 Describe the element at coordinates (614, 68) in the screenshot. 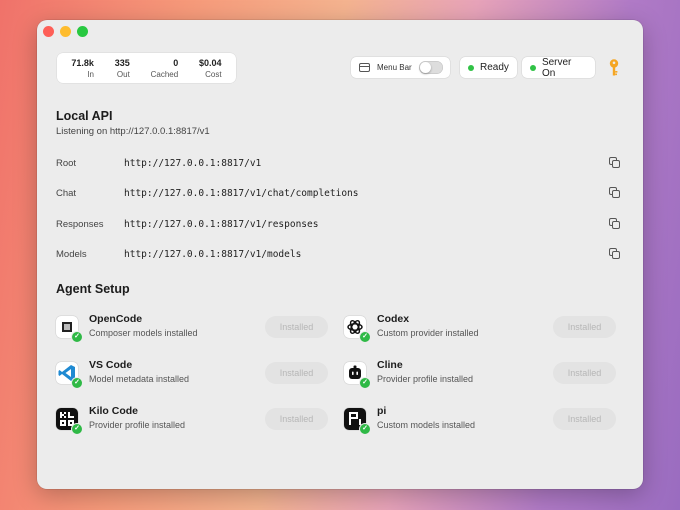

I see `key-icon` at that location.